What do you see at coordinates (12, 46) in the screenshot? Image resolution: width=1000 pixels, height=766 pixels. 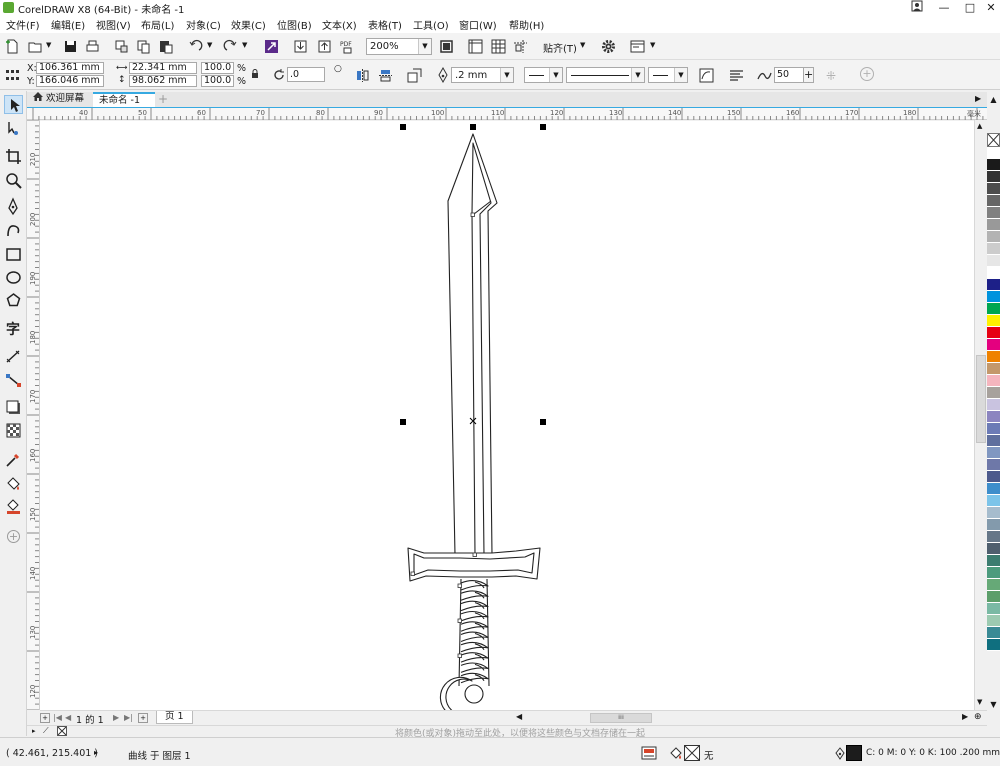 I see `new-document-icon` at bounding box center [12, 46].